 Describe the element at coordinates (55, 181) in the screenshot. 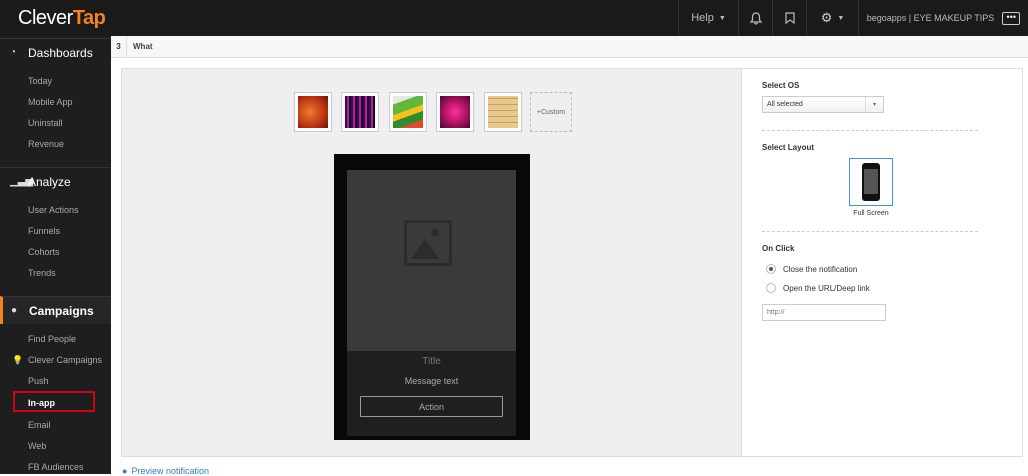

I see `sidebar-section-analyze: ▁▃▅ Analyze` at that location.